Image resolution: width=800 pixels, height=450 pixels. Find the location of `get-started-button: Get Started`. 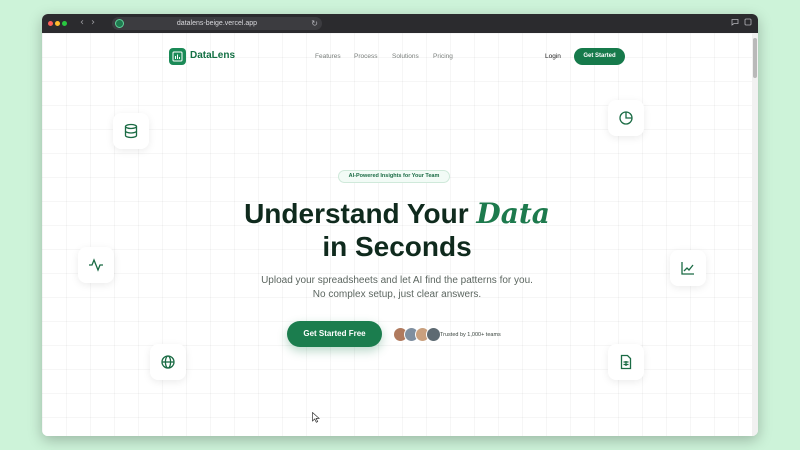

get-started-button: Get Started is located at coordinates (599, 56).